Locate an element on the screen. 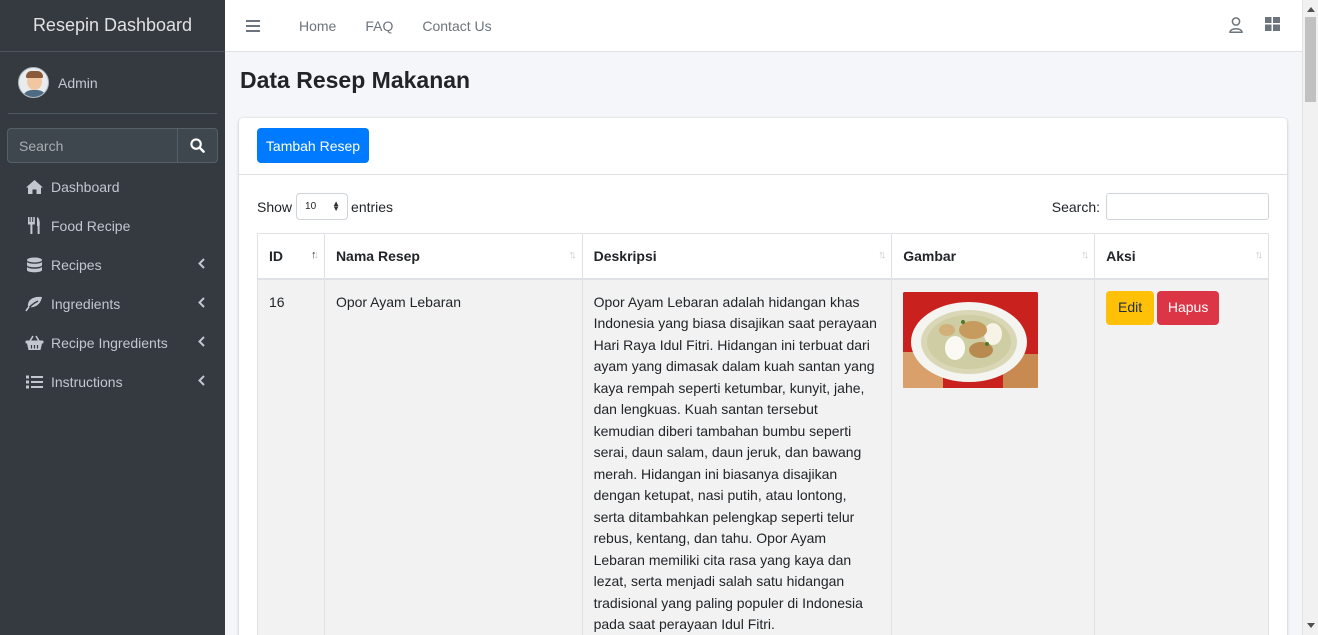 This screenshot has width=1318, height=635. column-header-actions: Aksi ↑↓ is located at coordinates (1181, 256).